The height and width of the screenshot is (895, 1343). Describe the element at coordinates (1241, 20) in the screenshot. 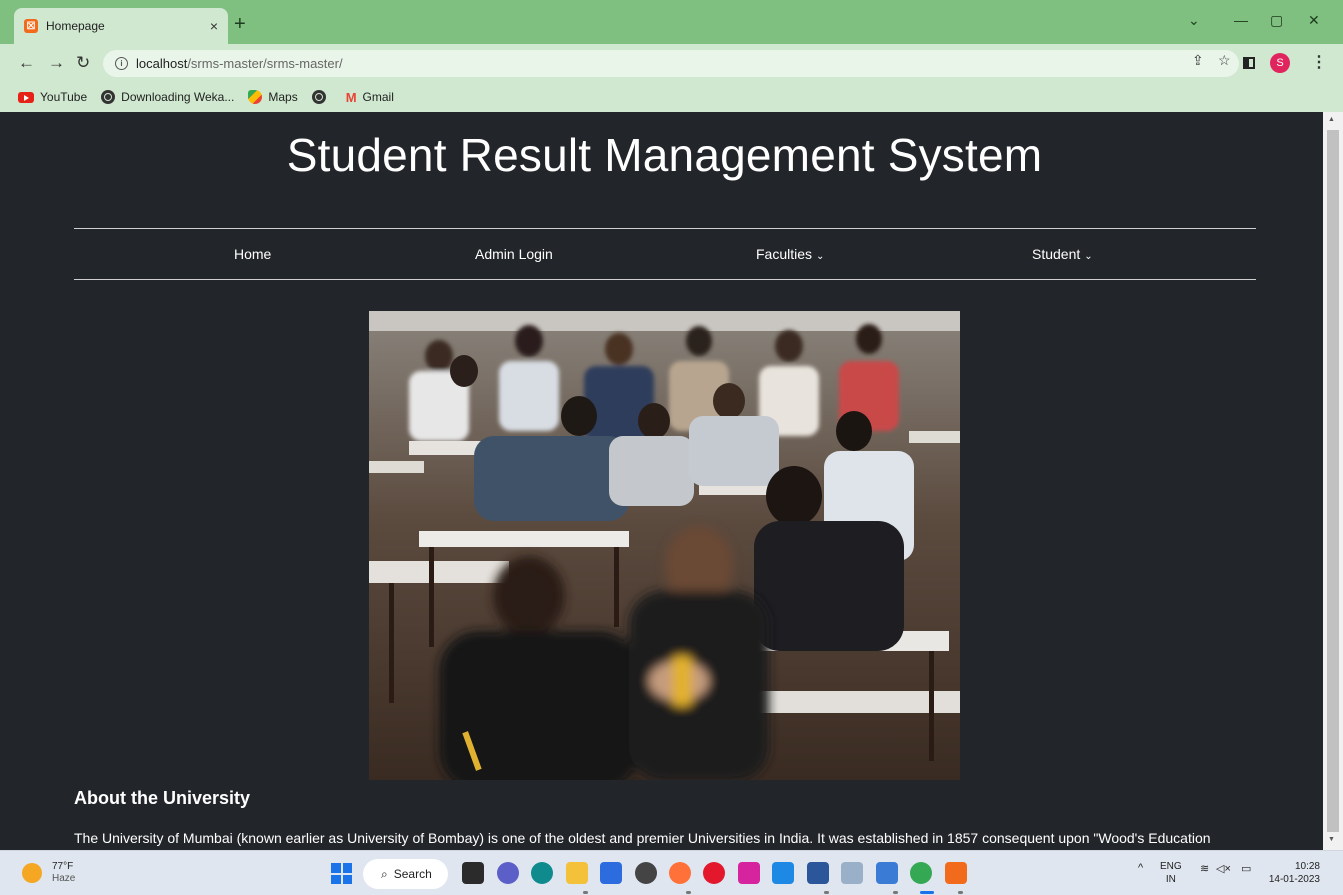

I see `minimize-icon: —` at that location.